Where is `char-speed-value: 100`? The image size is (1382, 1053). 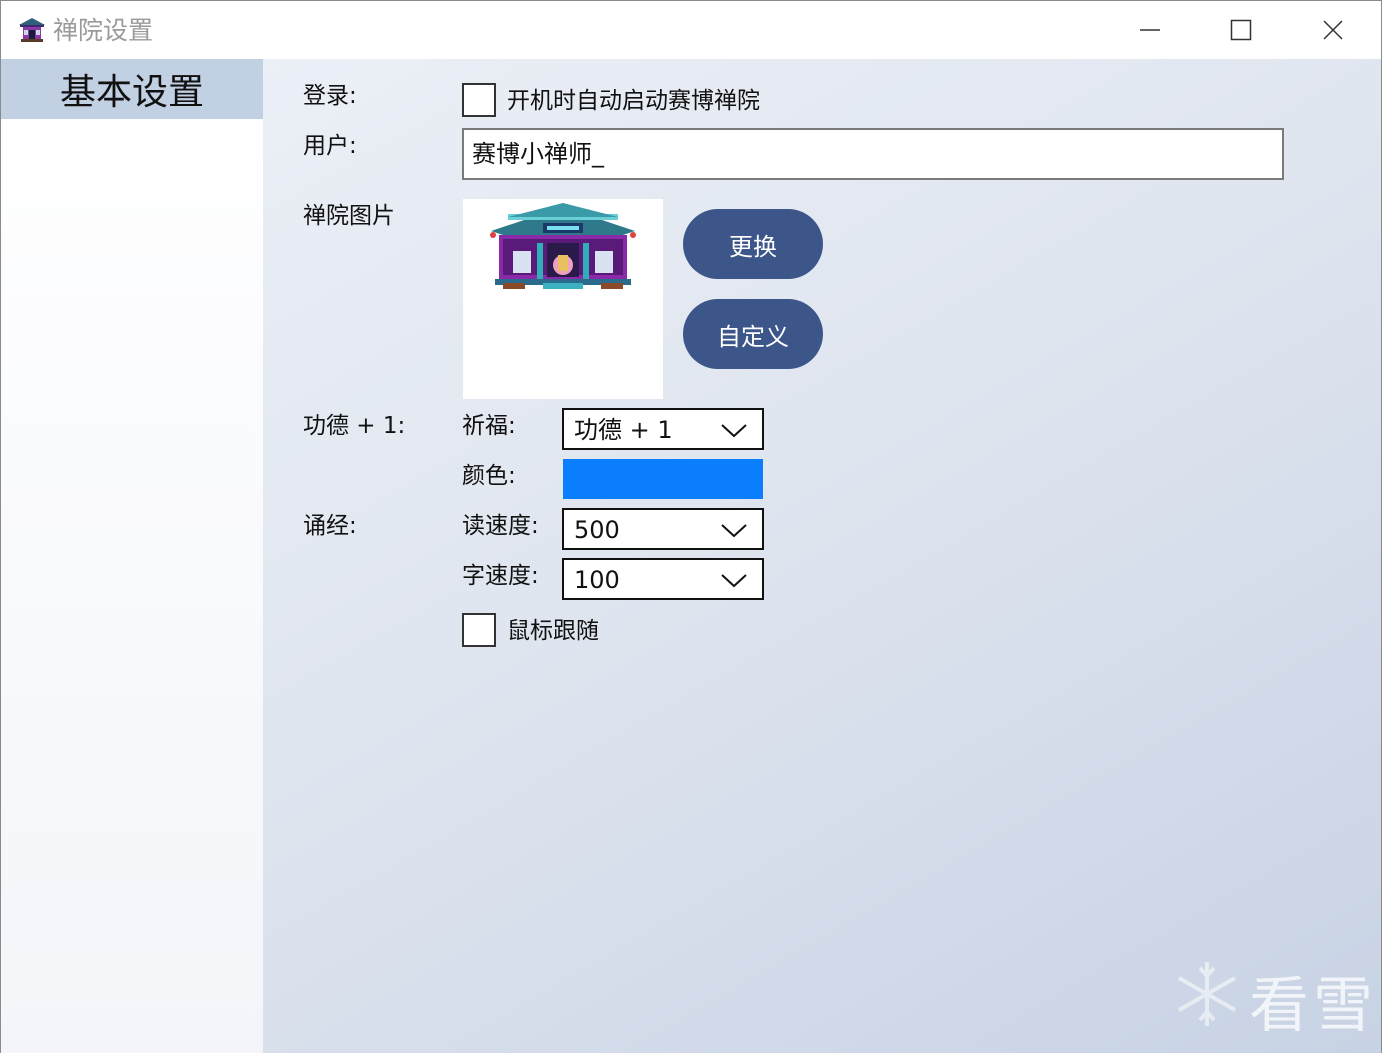
char-speed-value: 100 is located at coordinates (597, 580).